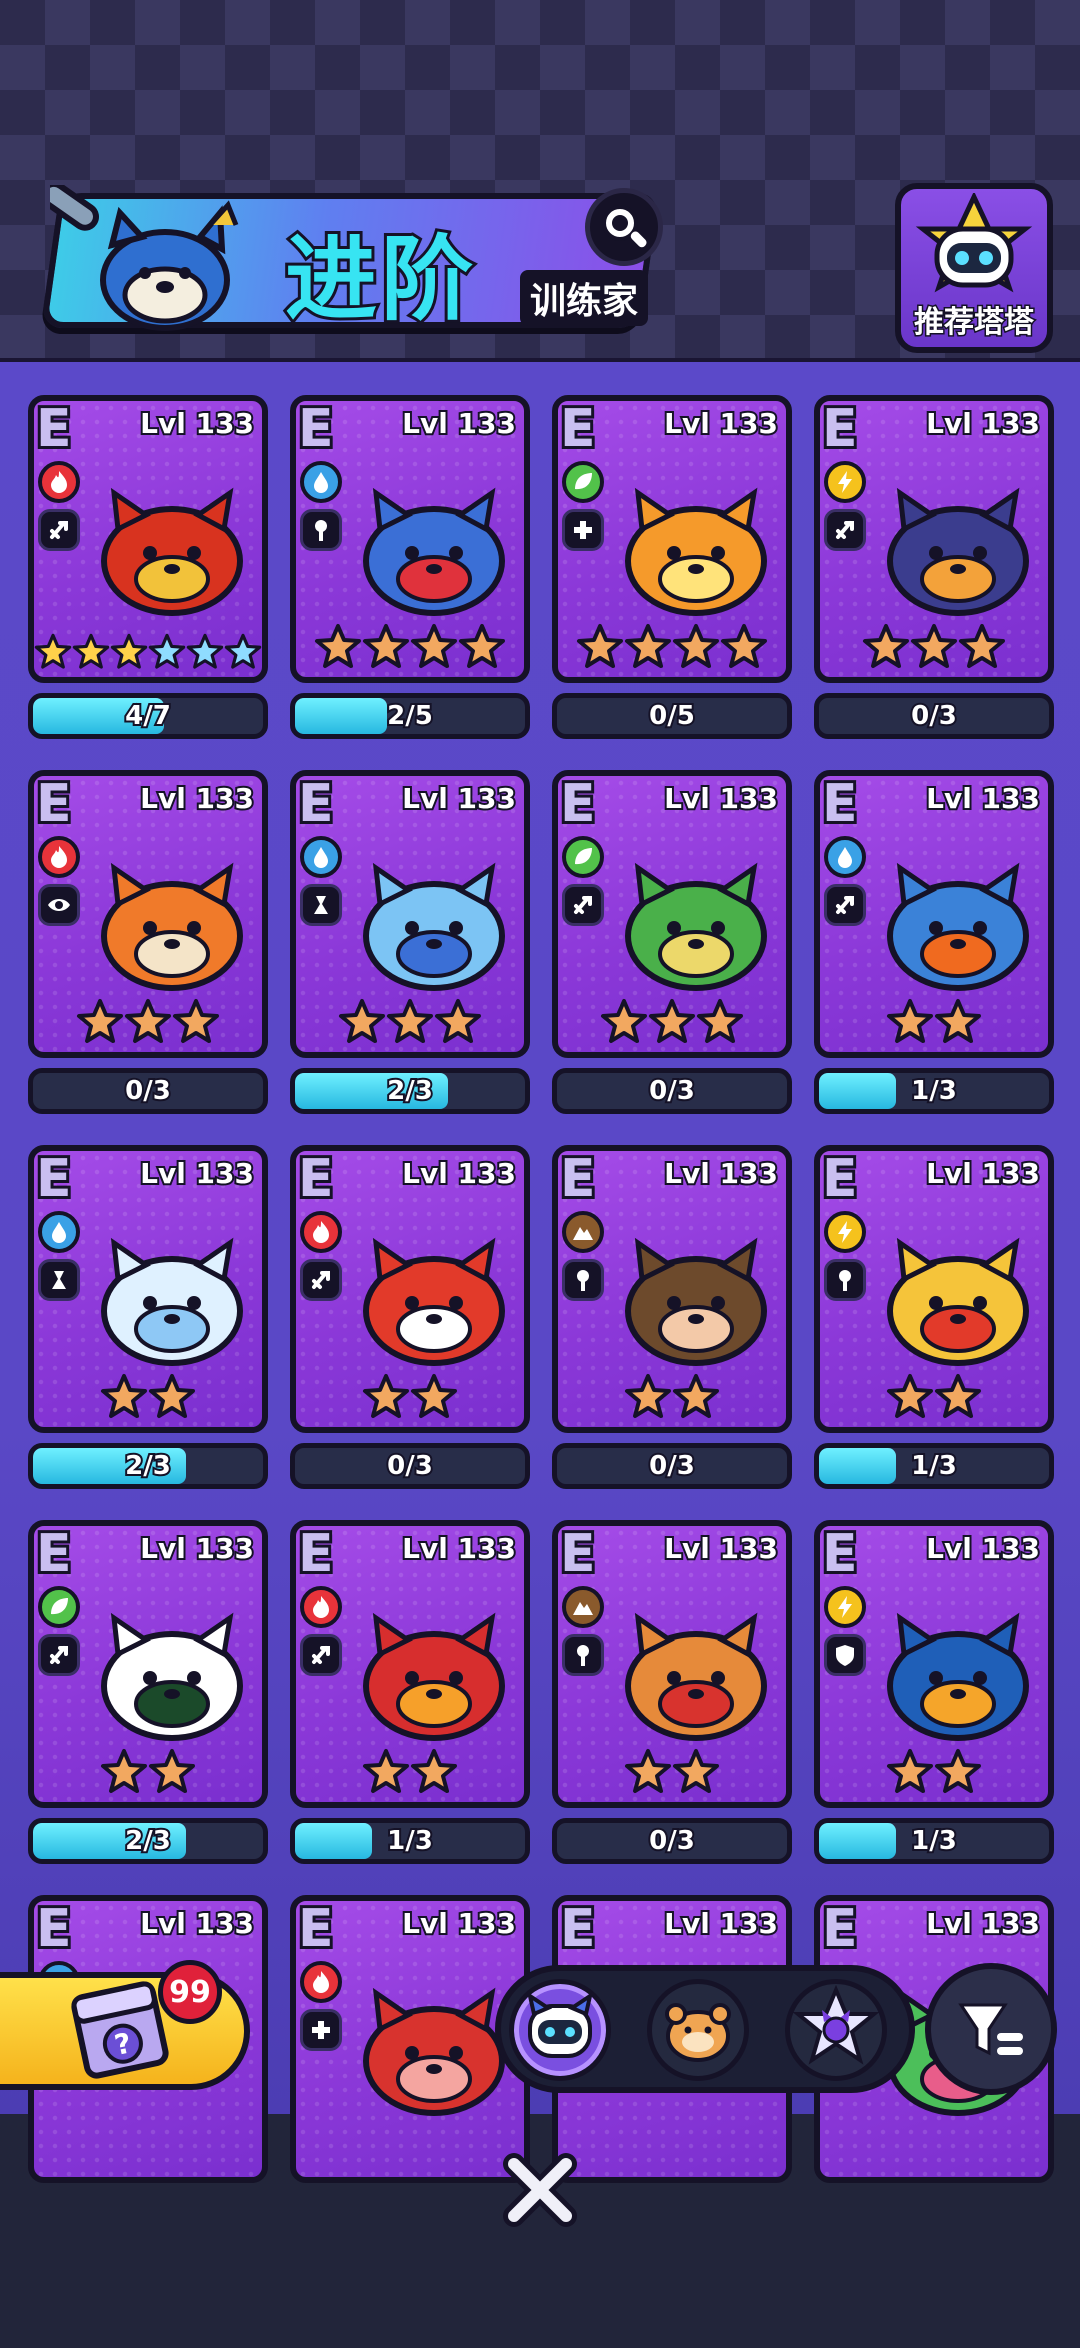  I want to click on crab-icon, so click(434, 551).